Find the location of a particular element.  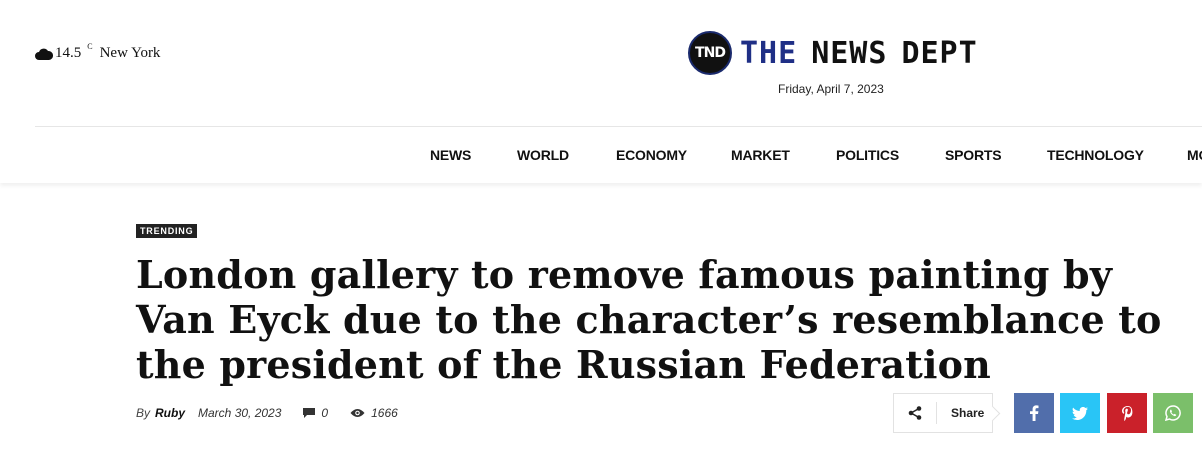

by-label: By is located at coordinates (143, 413).